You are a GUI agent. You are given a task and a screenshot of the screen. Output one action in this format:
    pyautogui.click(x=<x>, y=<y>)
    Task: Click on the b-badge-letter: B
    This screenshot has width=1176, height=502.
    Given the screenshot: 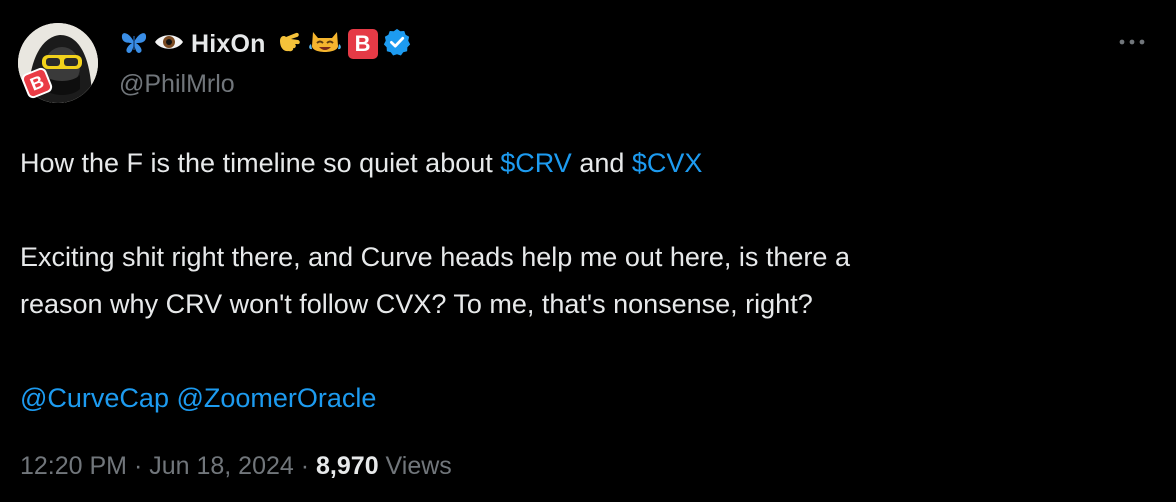 What is the action you would take?
    pyautogui.click(x=362, y=43)
    